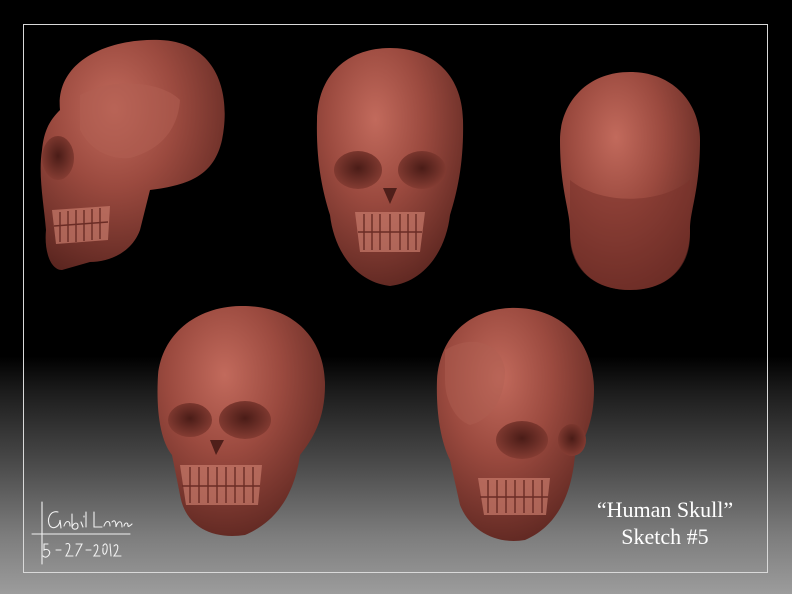 The width and height of the screenshot is (792, 594). Describe the element at coordinates (665, 536) in the screenshot. I see `caption-subtitle: Sketch #5` at that location.